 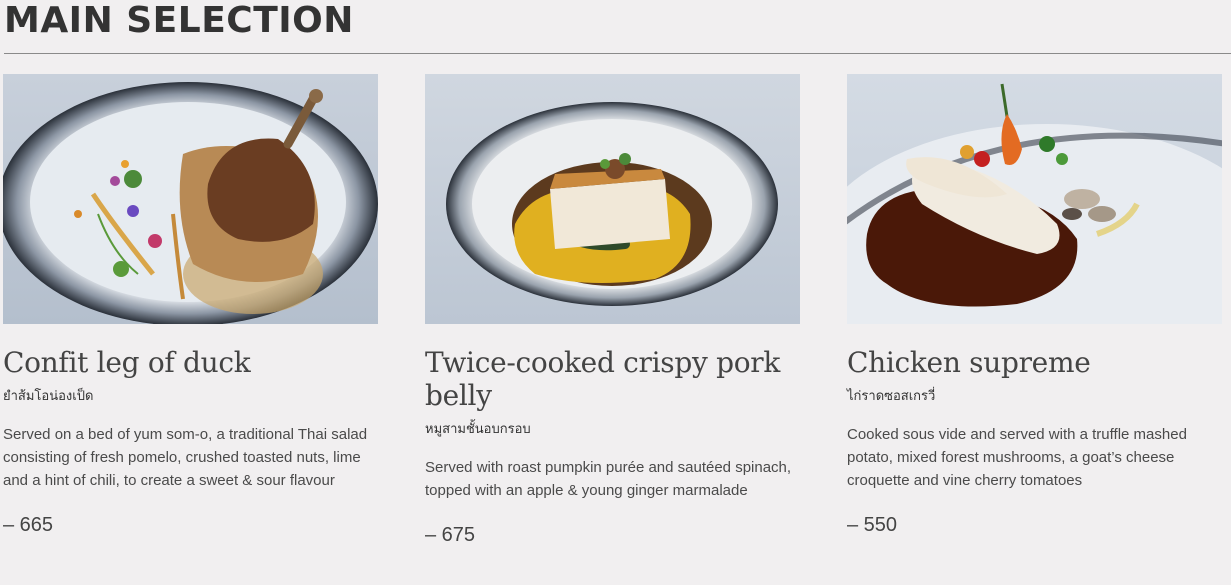 What do you see at coordinates (127, 362) in the screenshot?
I see `dish-name: Confit leg of duck` at bounding box center [127, 362].